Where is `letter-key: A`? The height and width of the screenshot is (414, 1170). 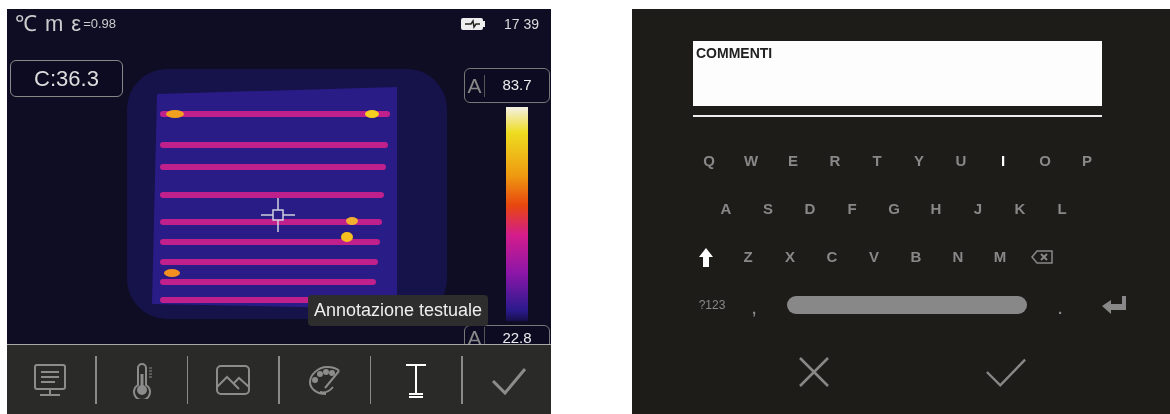 letter-key: A is located at coordinates (726, 209).